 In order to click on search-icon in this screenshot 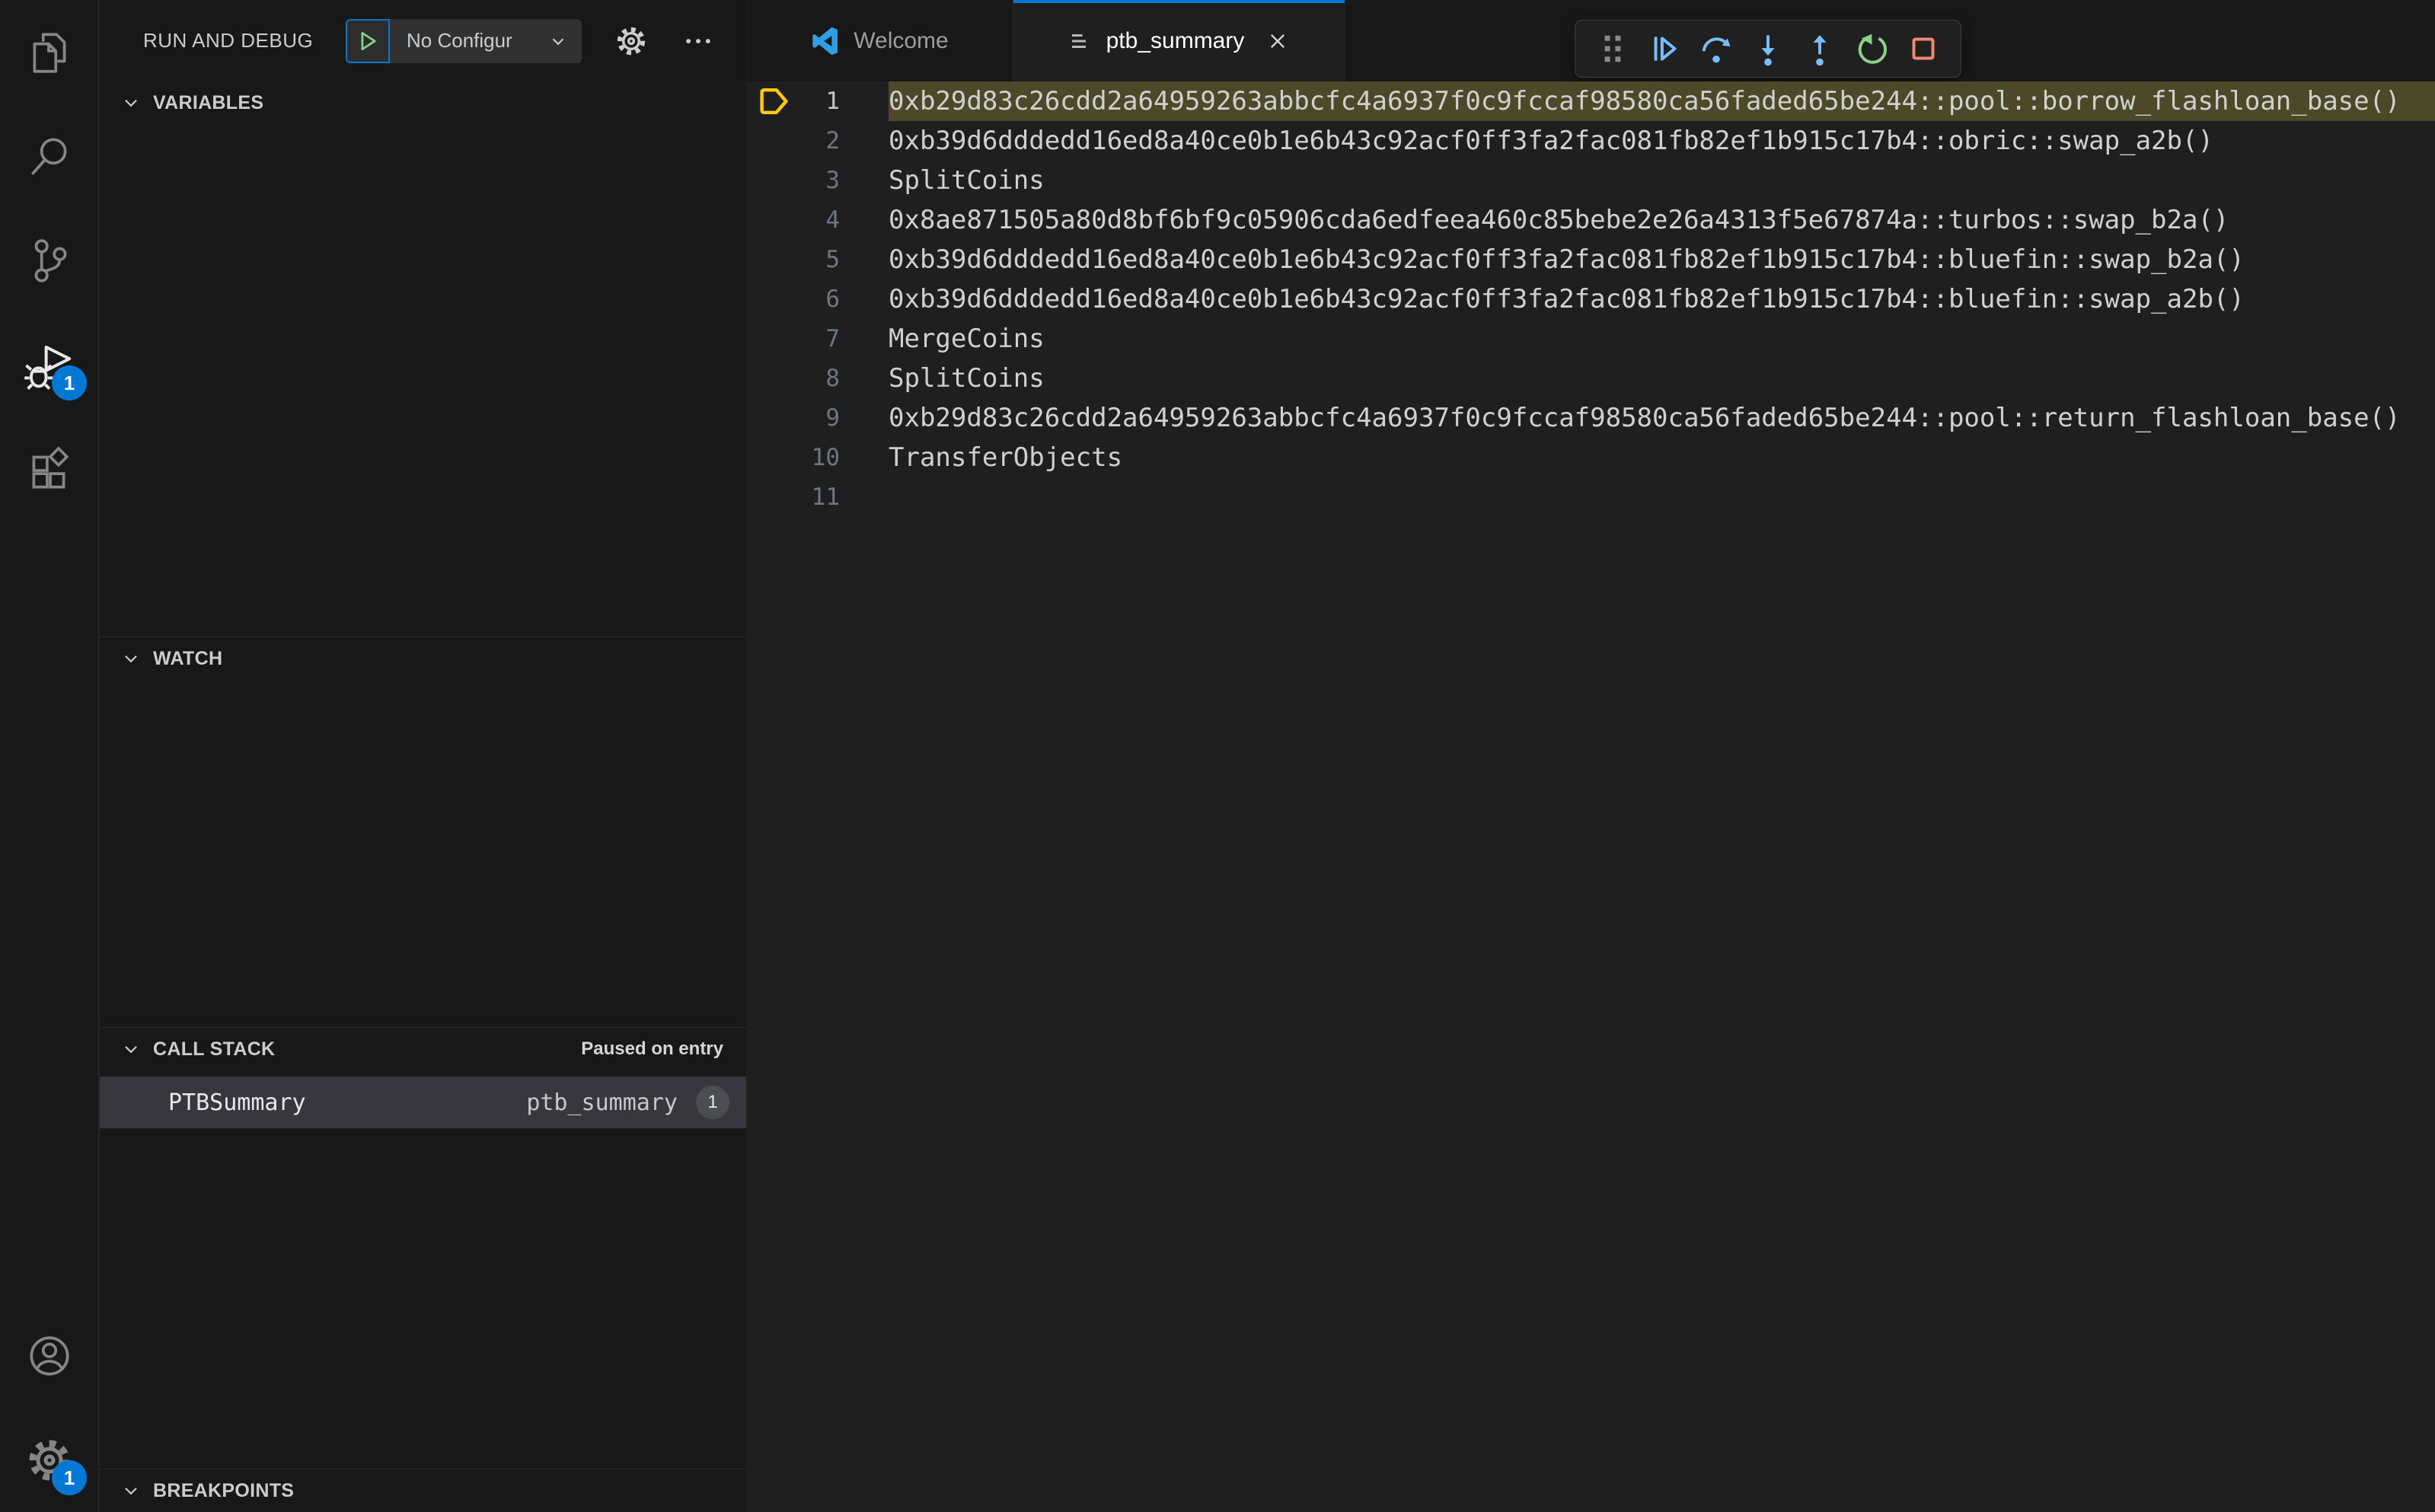, I will do `click(49, 156)`.